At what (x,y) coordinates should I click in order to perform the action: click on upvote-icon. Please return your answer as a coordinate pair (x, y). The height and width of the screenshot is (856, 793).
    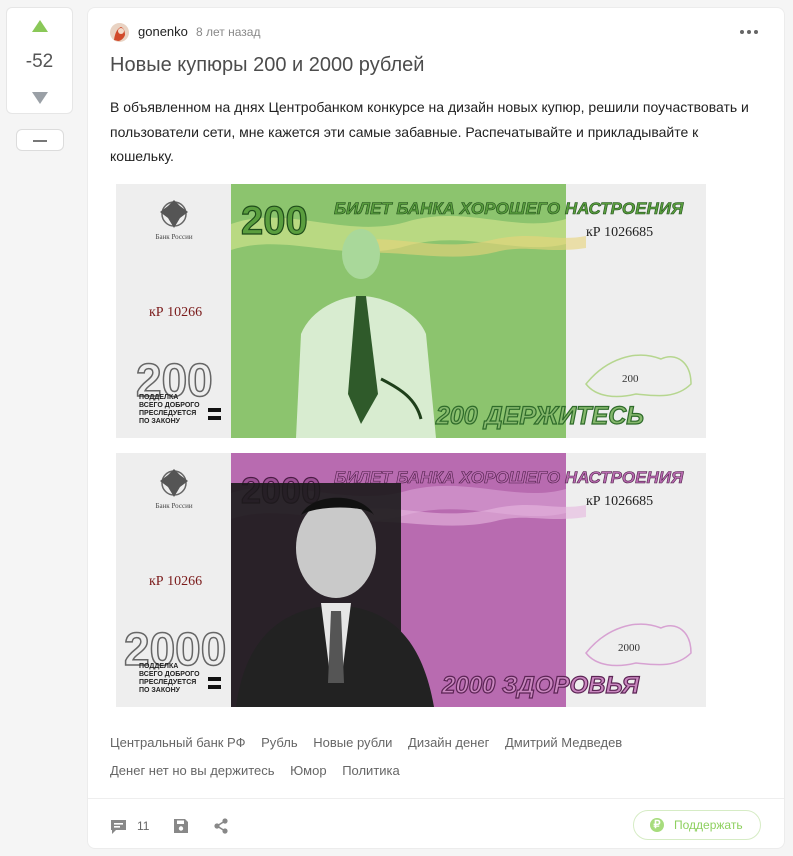
    Looking at the image, I should click on (40, 26).